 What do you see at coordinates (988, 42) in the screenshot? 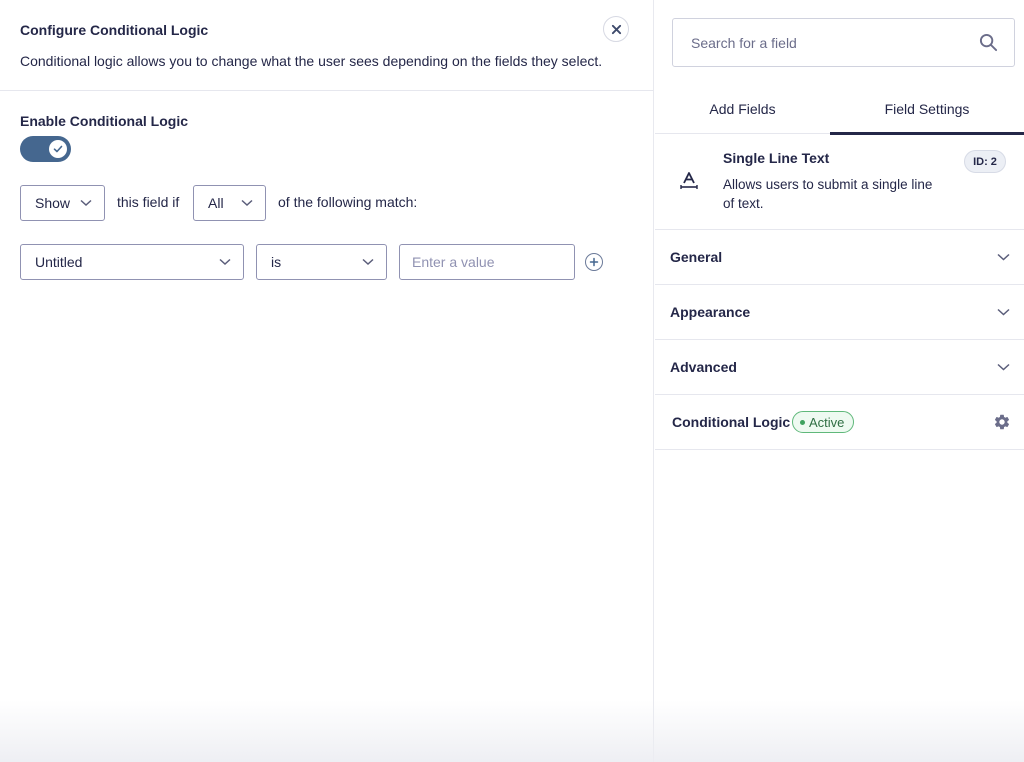
I see `search-icon` at bounding box center [988, 42].